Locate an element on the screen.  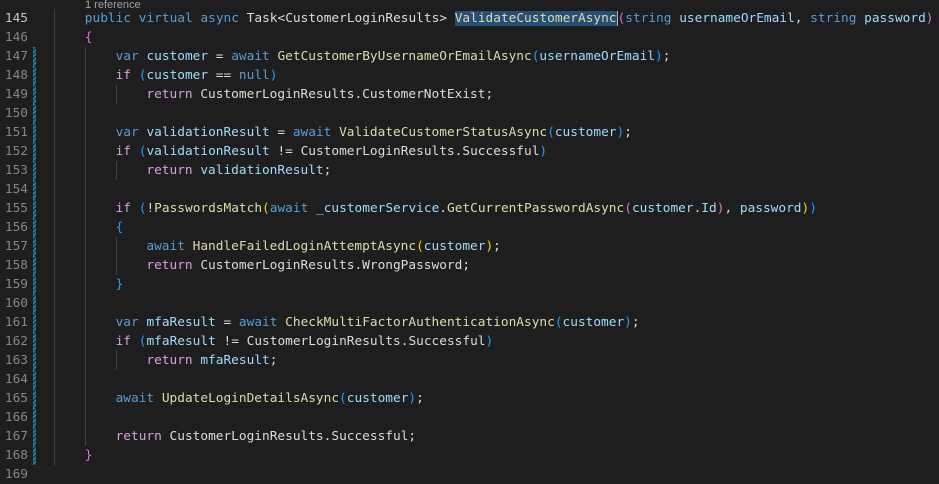
code-line: 150 is located at coordinates (469, 113).